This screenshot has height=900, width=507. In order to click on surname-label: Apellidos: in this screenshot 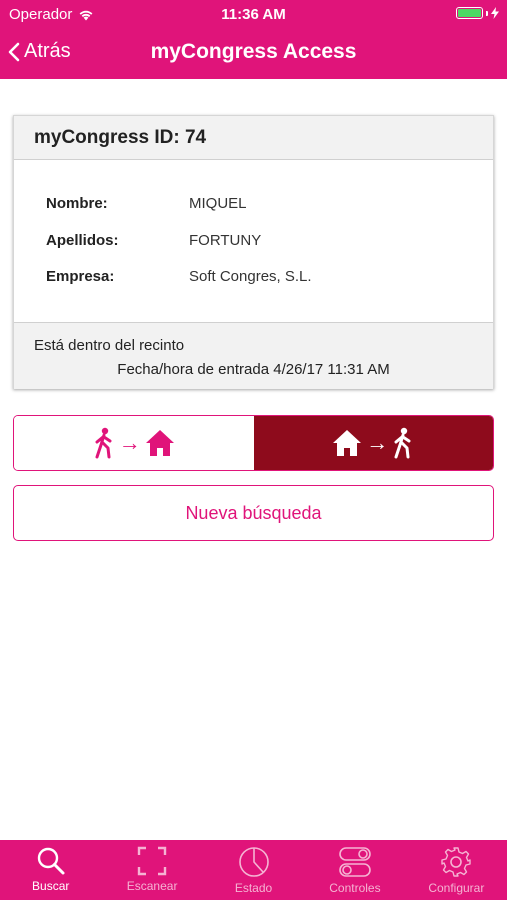, I will do `click(82, 240)`.